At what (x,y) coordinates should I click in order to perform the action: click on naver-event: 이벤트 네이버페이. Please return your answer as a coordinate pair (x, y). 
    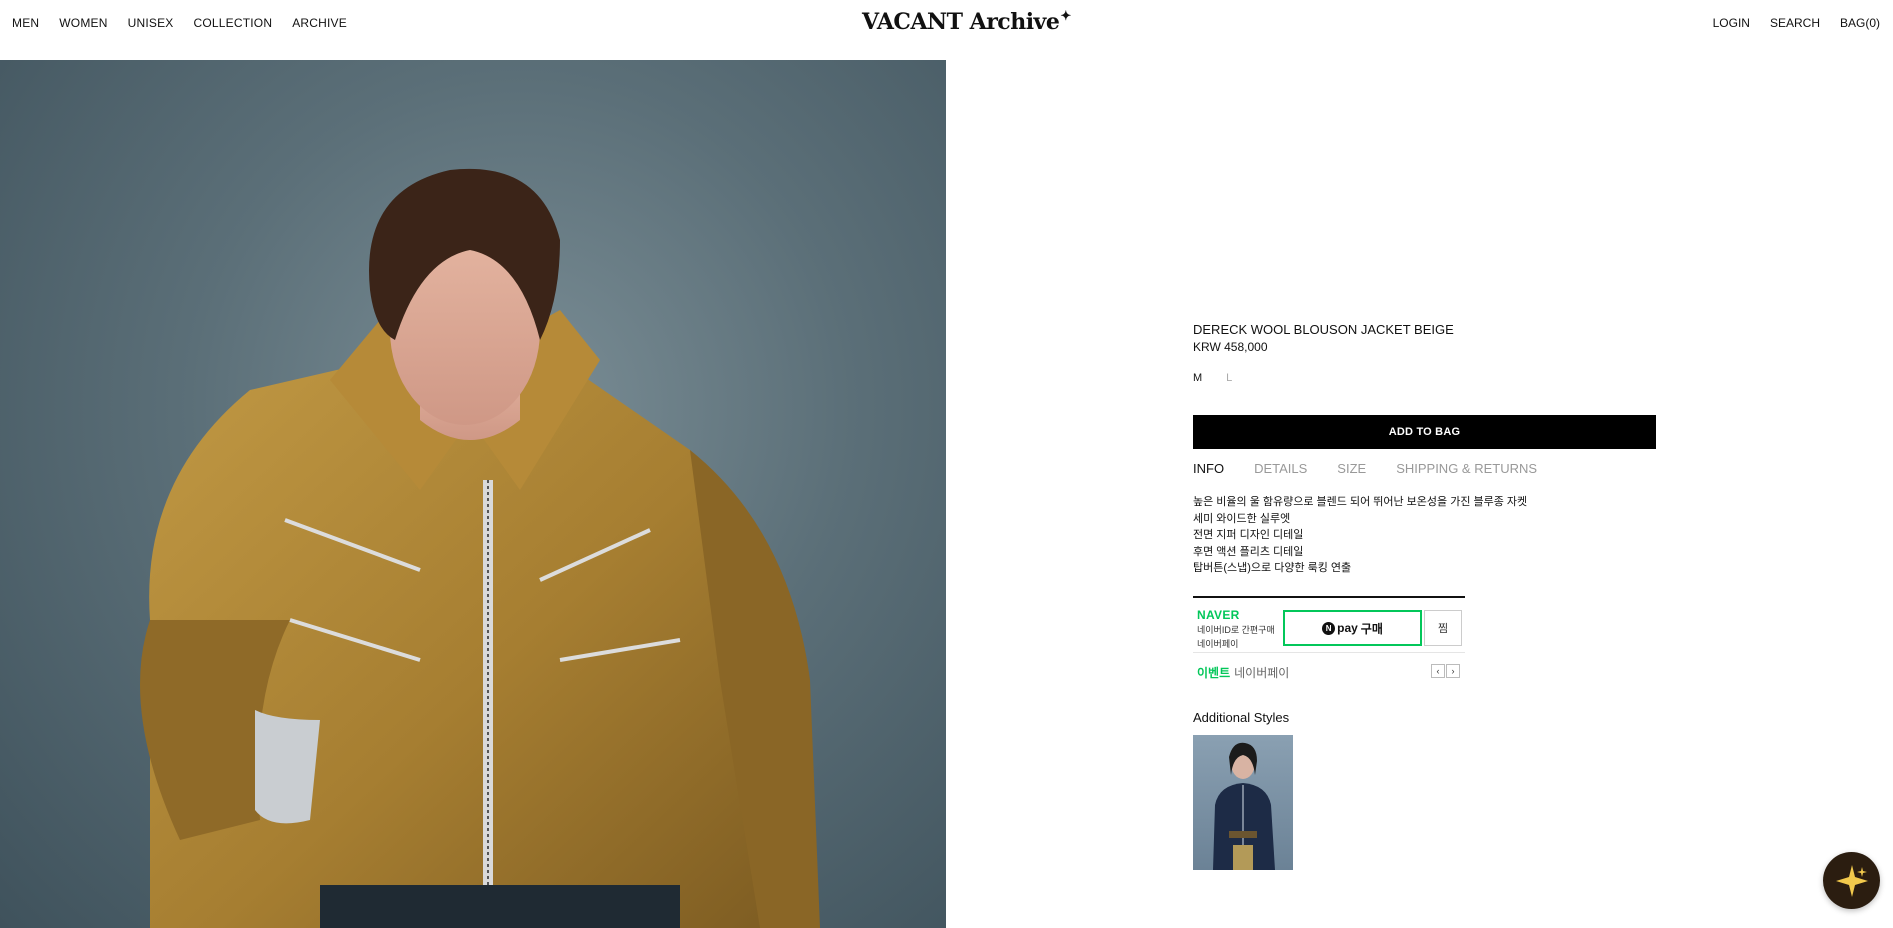
    Looking at the image, I should click on (1243, 672).